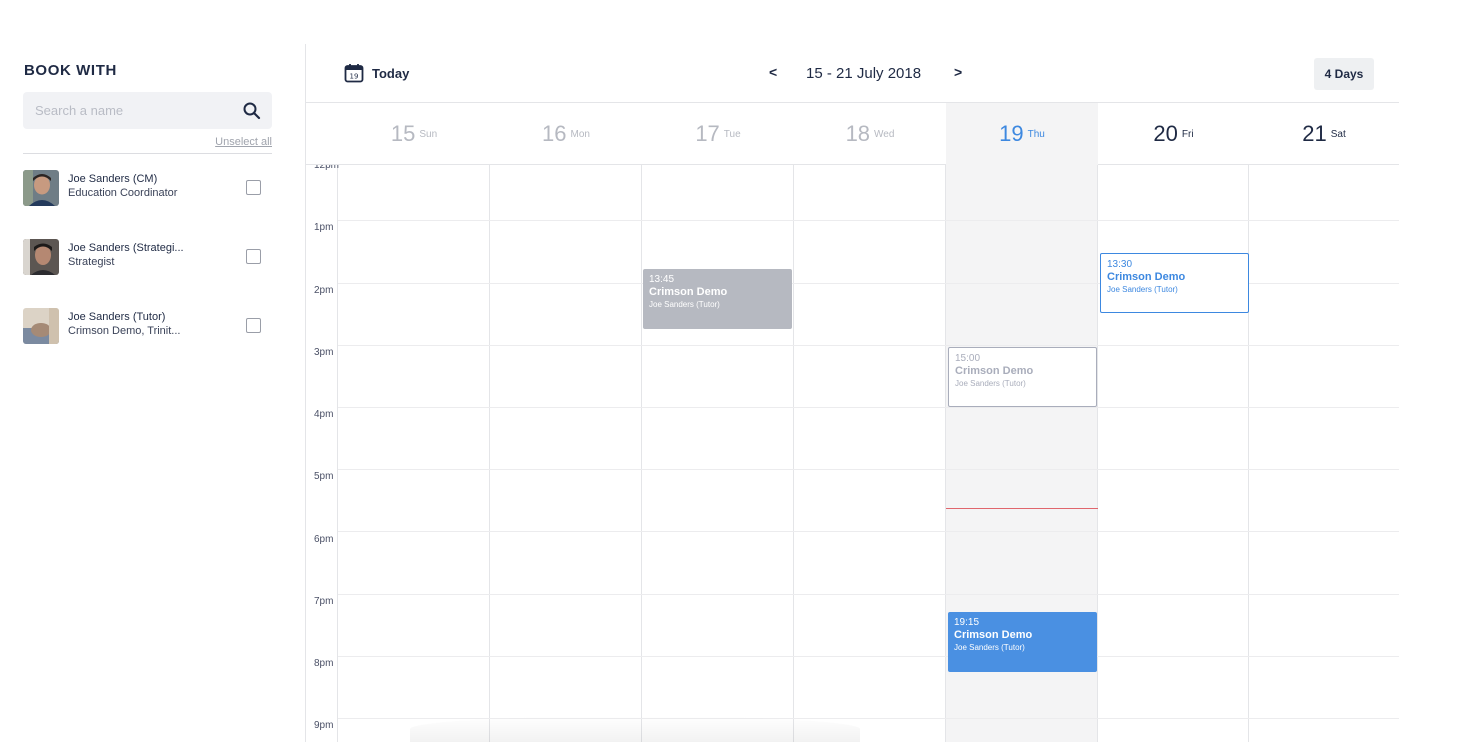 Image resolution: width=1478 pixels, height=742 pixels. What do you see at coordinates (554, 133) in the screenshot?
I see `day-number: 16` at bounding box center [554, 133].